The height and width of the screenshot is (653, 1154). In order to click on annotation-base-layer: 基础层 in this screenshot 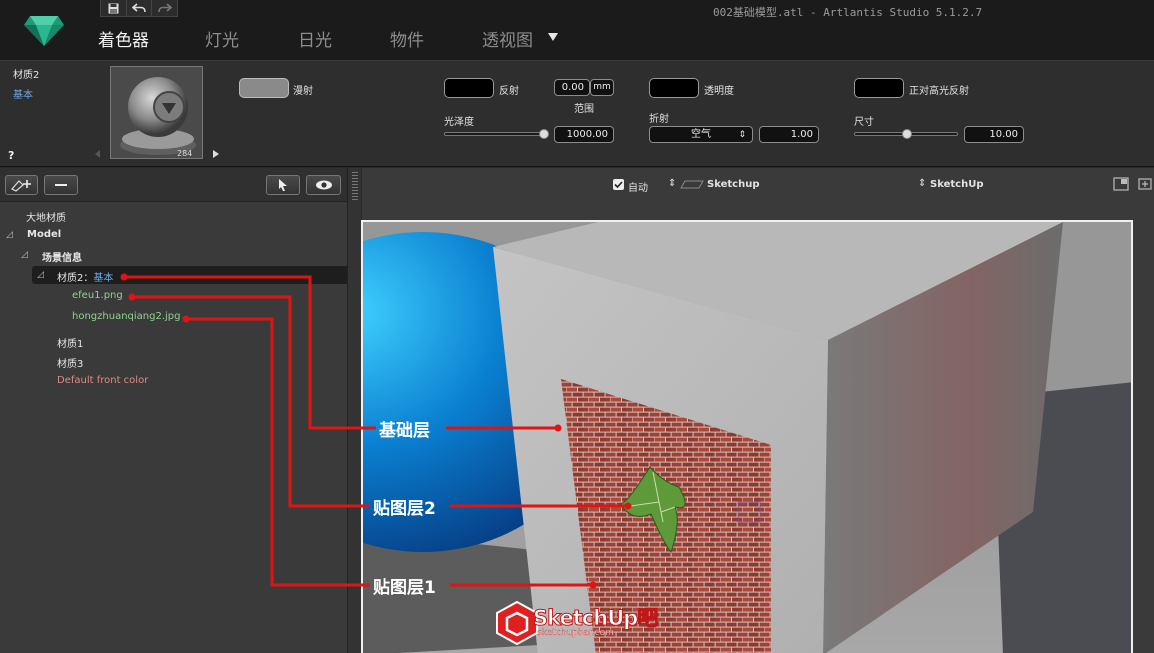, I will do `click(404, 431)`.